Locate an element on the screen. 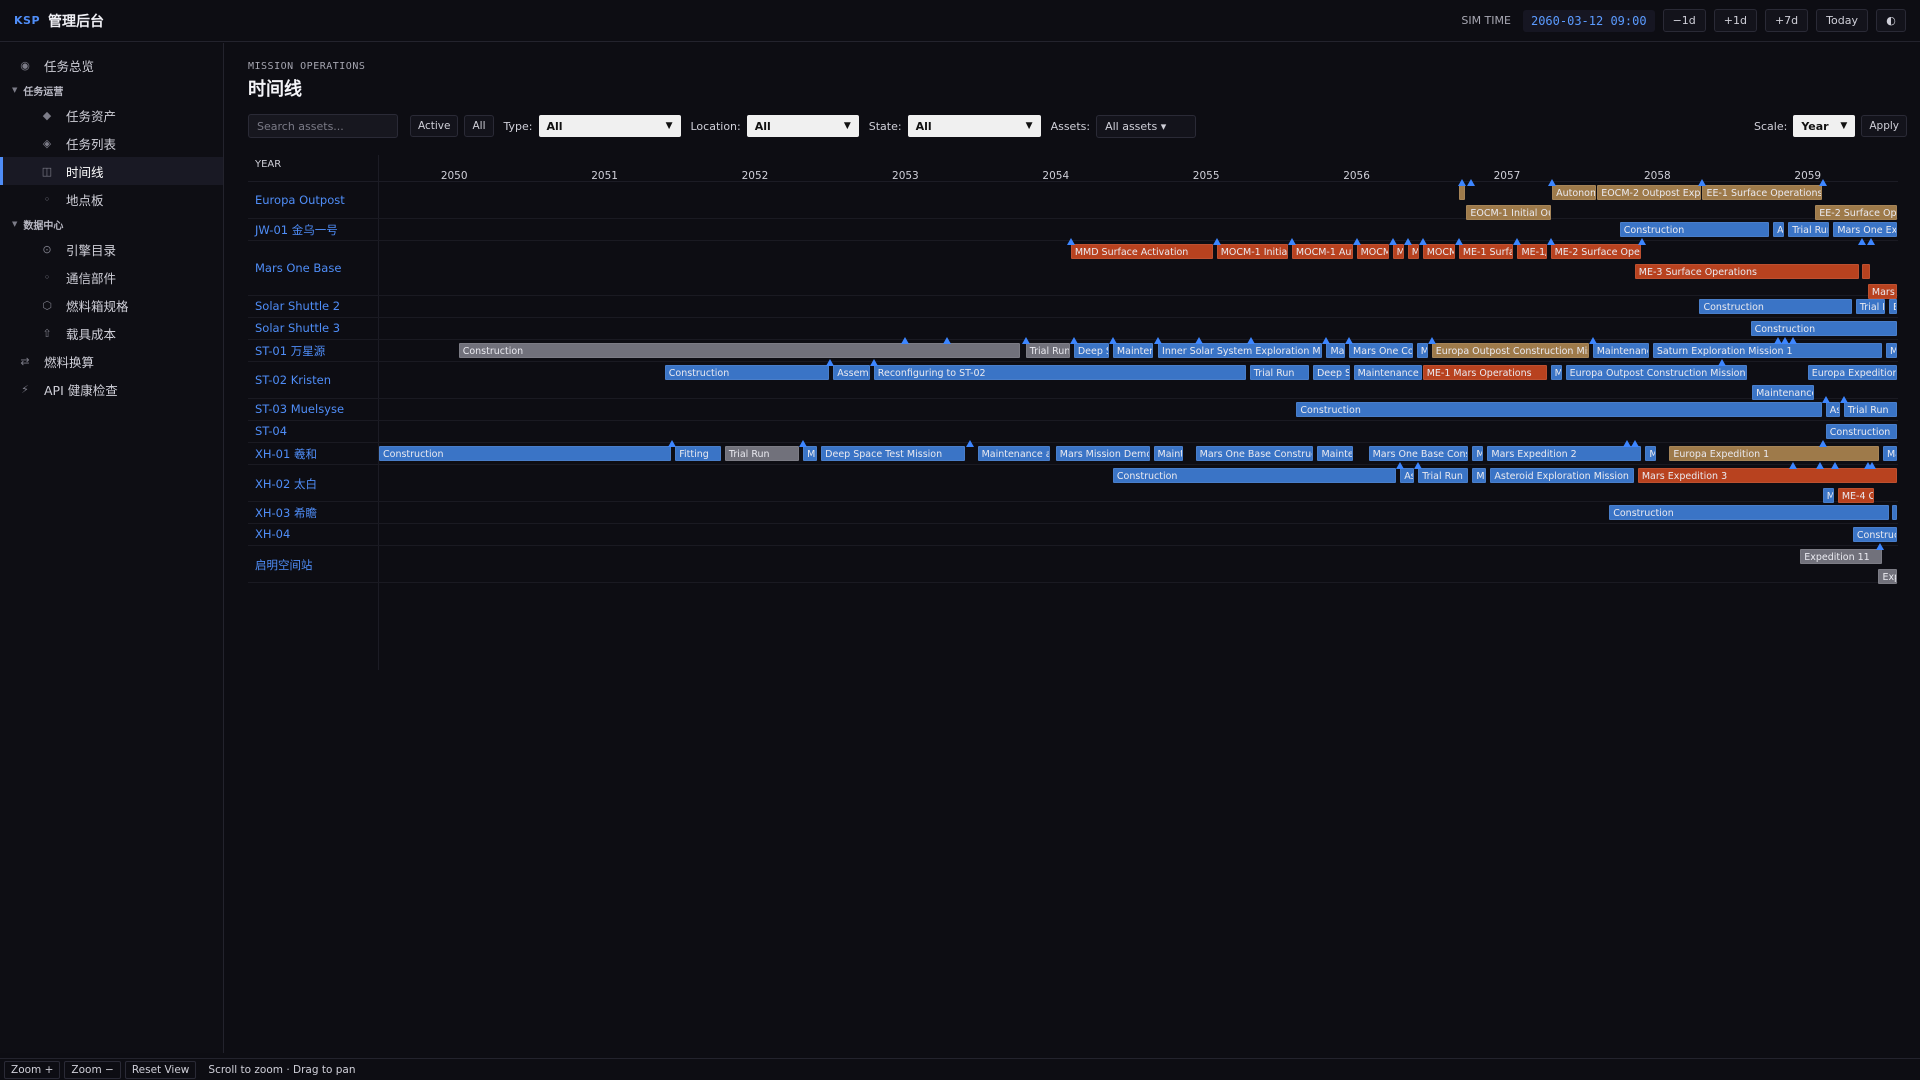 The height and width of the screenshot is (1080, 1920). timeline-bar: Mars Expedition 3 is located at coordinates (1767, 475).